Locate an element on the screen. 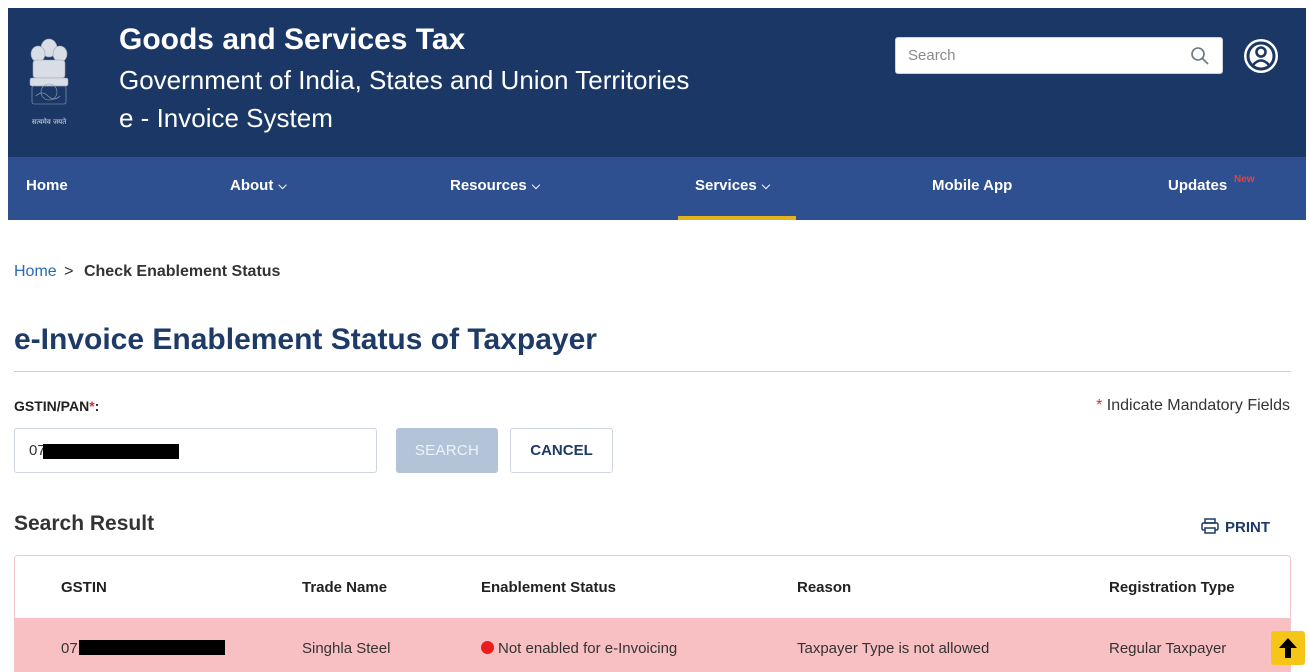 The image size is (1309, 672). cell-registration-type: Regular Taxpayer is located at coordinates (1168, 648).